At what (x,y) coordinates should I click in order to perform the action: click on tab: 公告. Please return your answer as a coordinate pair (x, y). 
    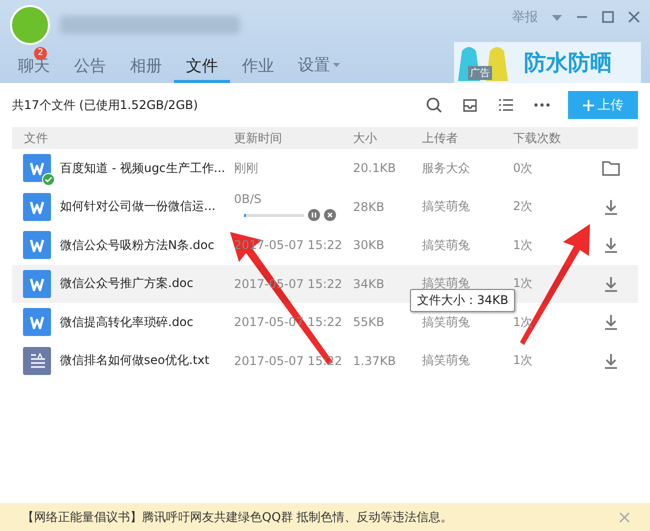
    Looking at the image, I should click on (90, 66).